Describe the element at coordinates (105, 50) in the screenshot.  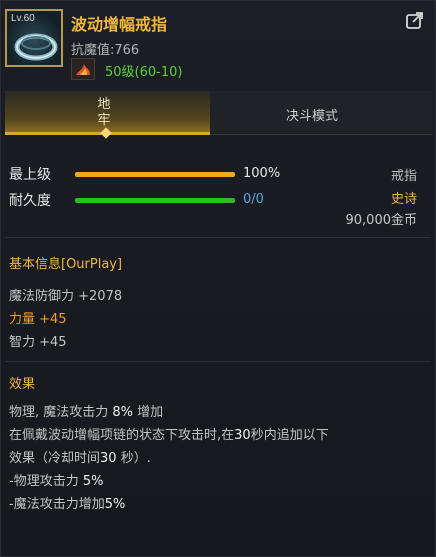
I see `resistance-value: 抗魔值:766` at that location.